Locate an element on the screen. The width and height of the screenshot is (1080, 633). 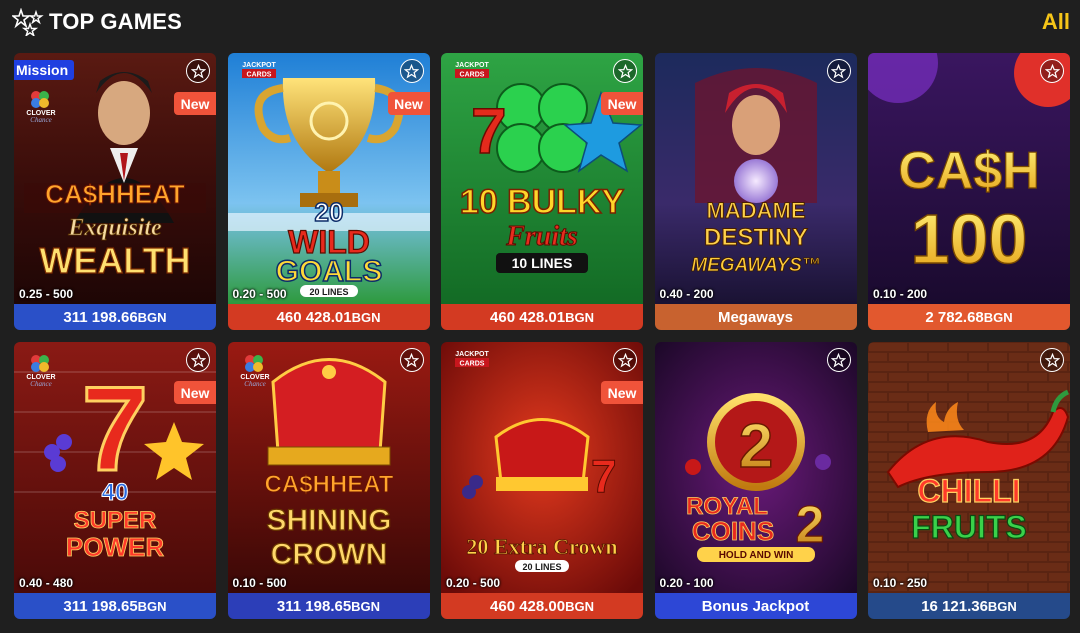
svg-text: MEGAWAYS™ is located at coordinates (756, 265).